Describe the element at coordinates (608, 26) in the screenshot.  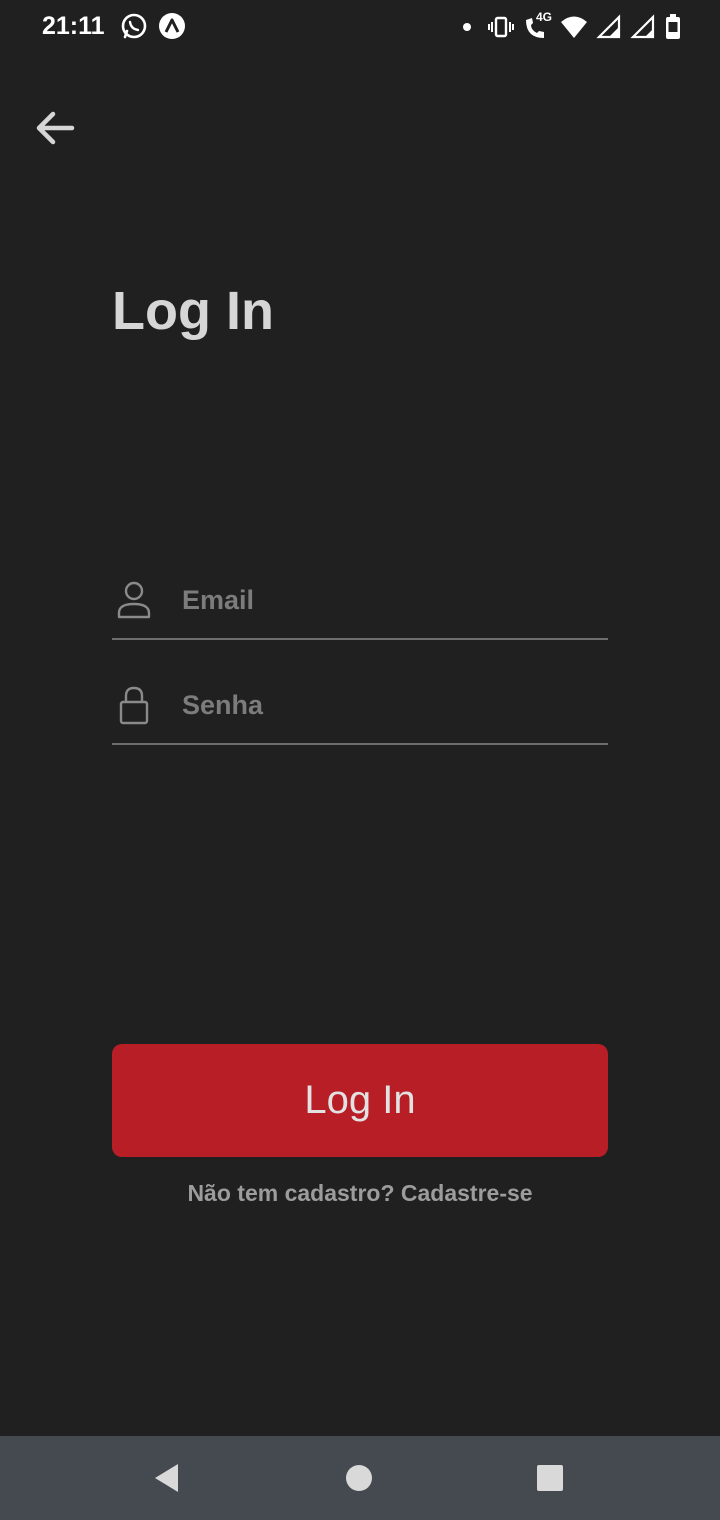
I see `signal-icon` at that location.